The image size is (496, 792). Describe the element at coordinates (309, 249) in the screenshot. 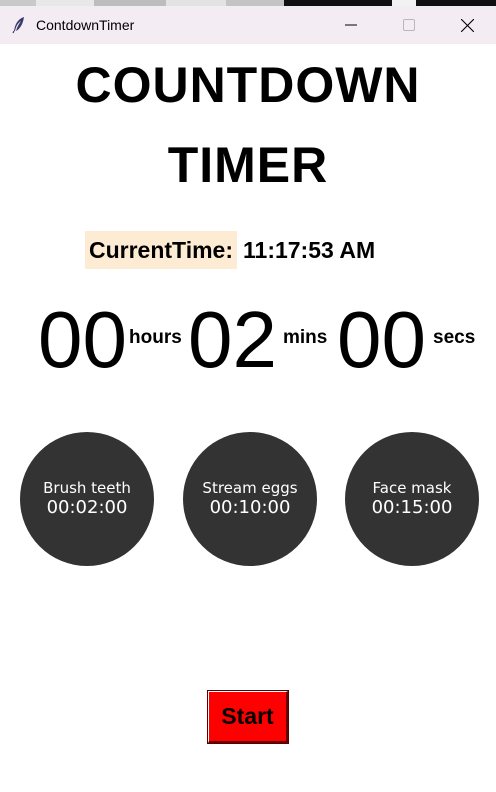

I see `current-time-value: 11:17:53 AM` at that location.